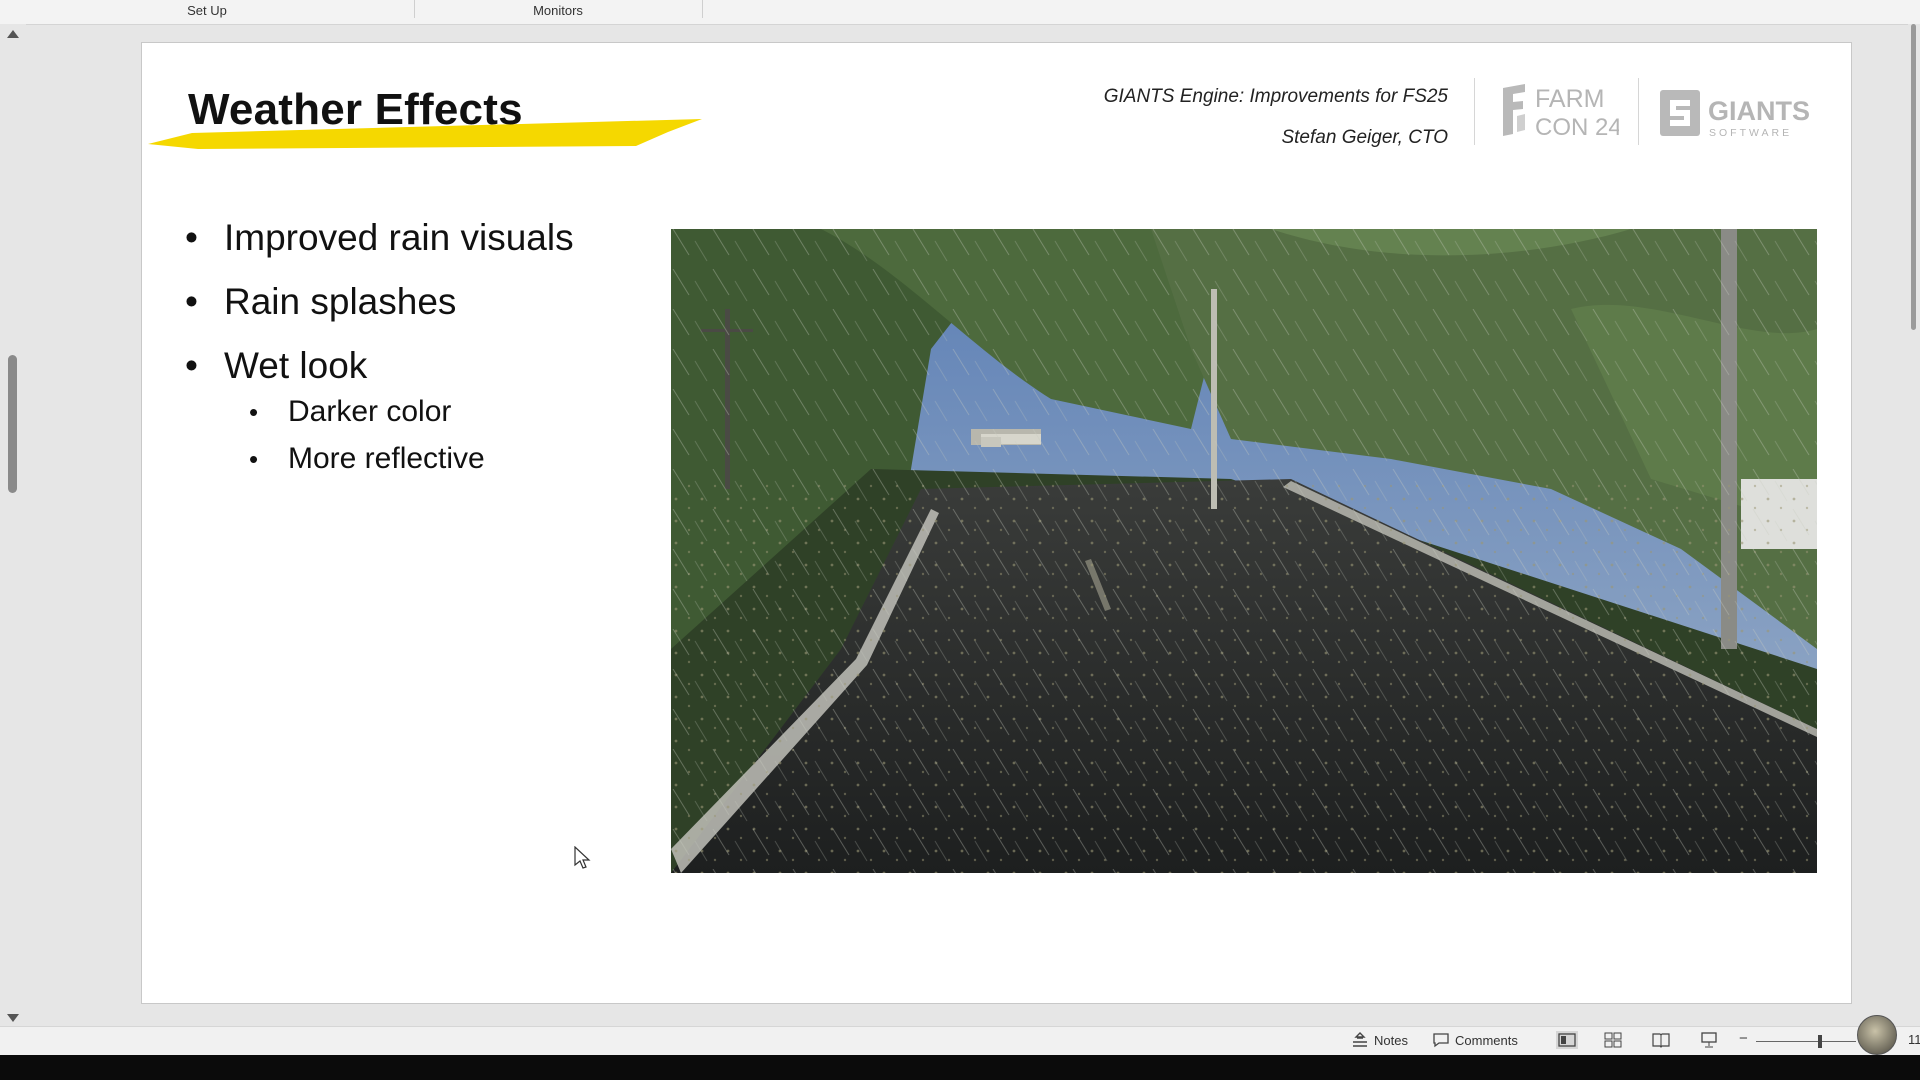 The height and width of the screenshot is (1080, 1920). What do you see at coordinates (1577, 127) in the screenshot?
I see `farmcon-logo-line2: CON 24` at bounding box center [1577, 127].